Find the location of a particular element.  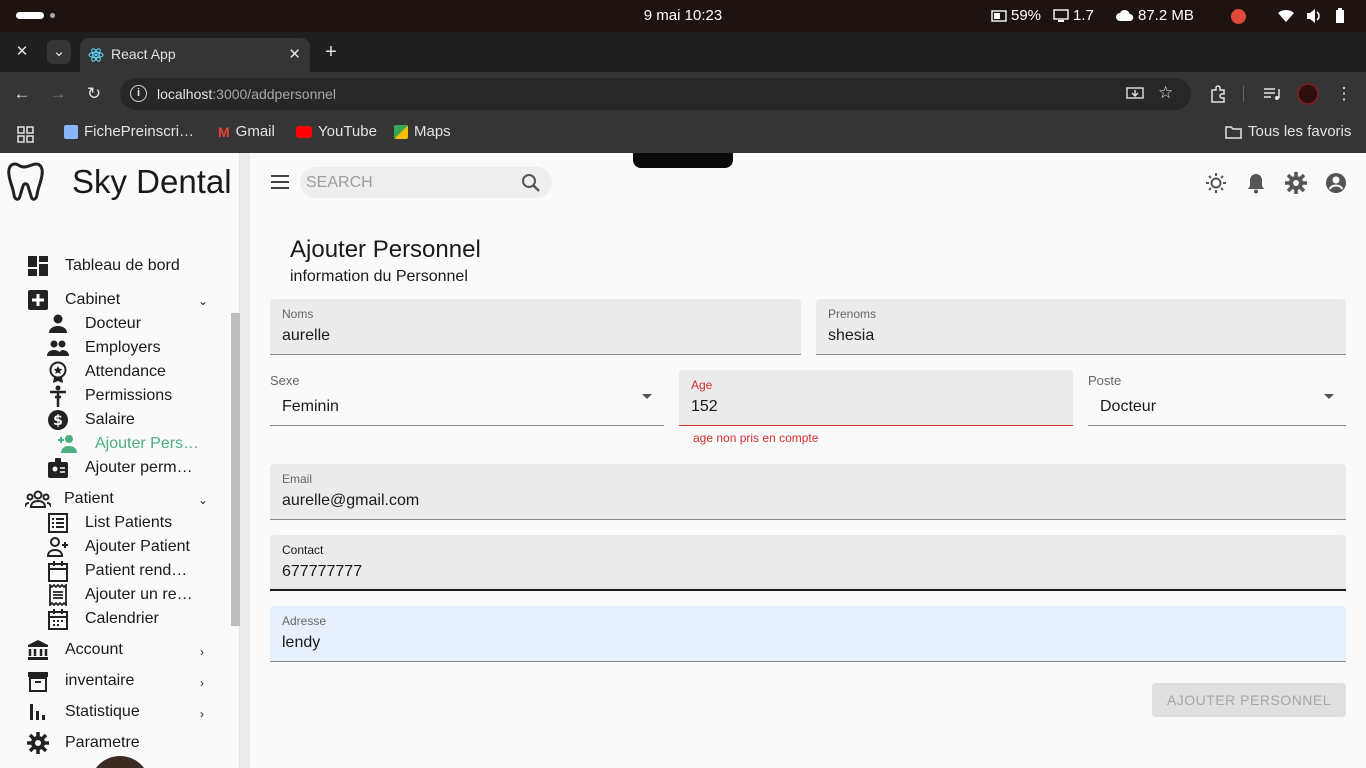

site-info-icon: i is located at coordinates (138, 93).